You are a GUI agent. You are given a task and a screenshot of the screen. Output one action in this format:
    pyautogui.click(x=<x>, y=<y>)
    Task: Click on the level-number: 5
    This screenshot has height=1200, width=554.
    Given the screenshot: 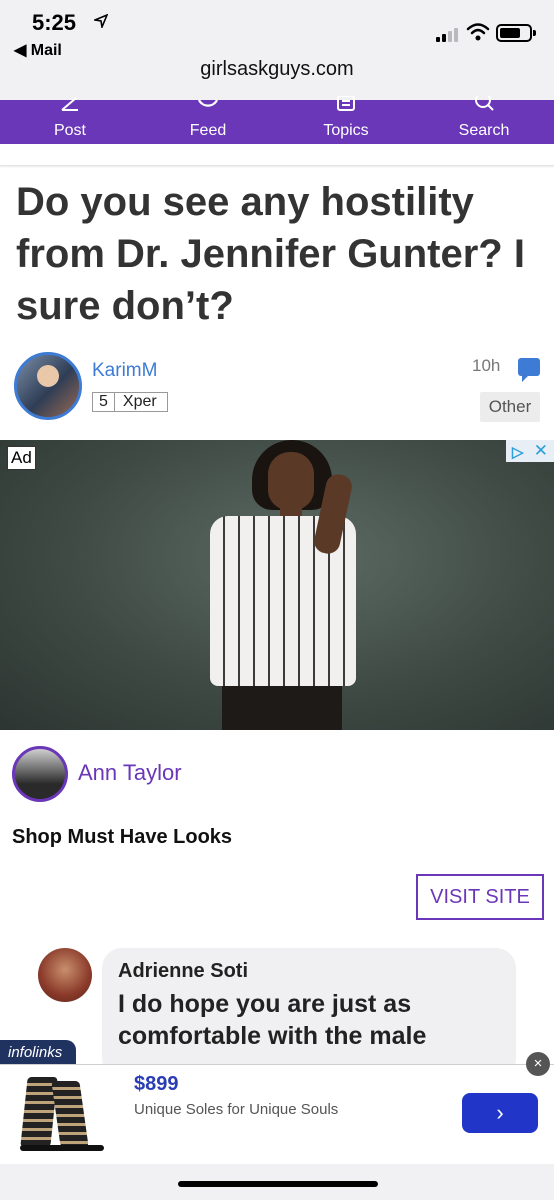 What is the action you would take?
    pyautogui.click(x=104, y=402)
    